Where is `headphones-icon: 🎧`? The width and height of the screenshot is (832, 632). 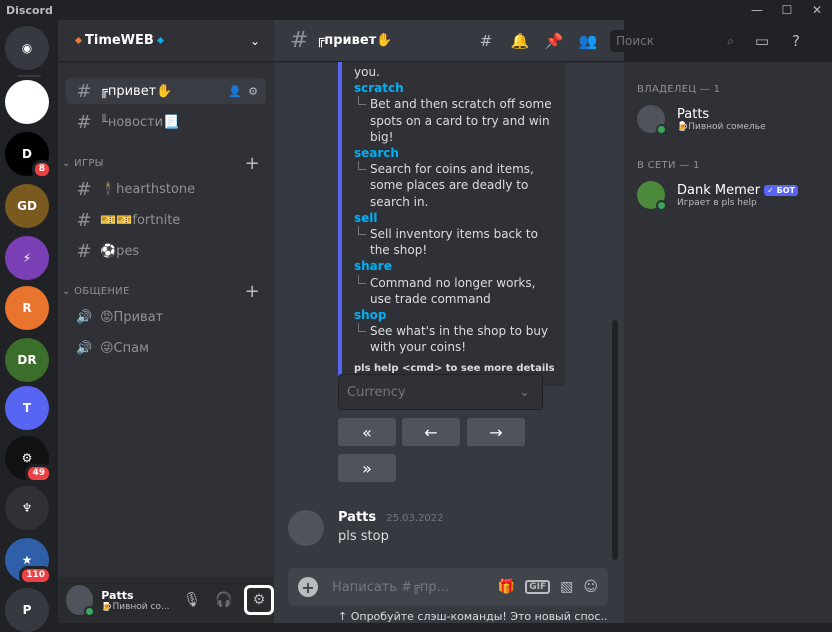
headphones-icon: 🎧 is located at coordinates (224, 600).